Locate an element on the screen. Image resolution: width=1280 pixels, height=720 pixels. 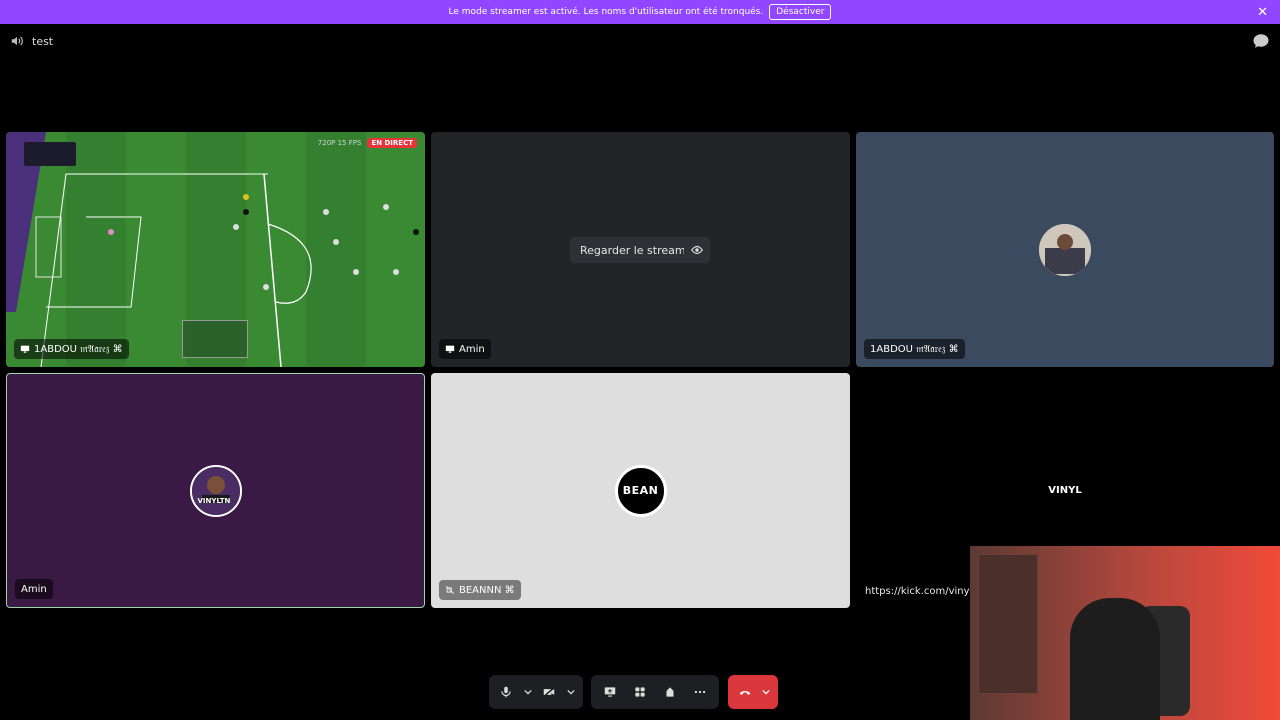
mute-button is located at coordinates (506, 692).